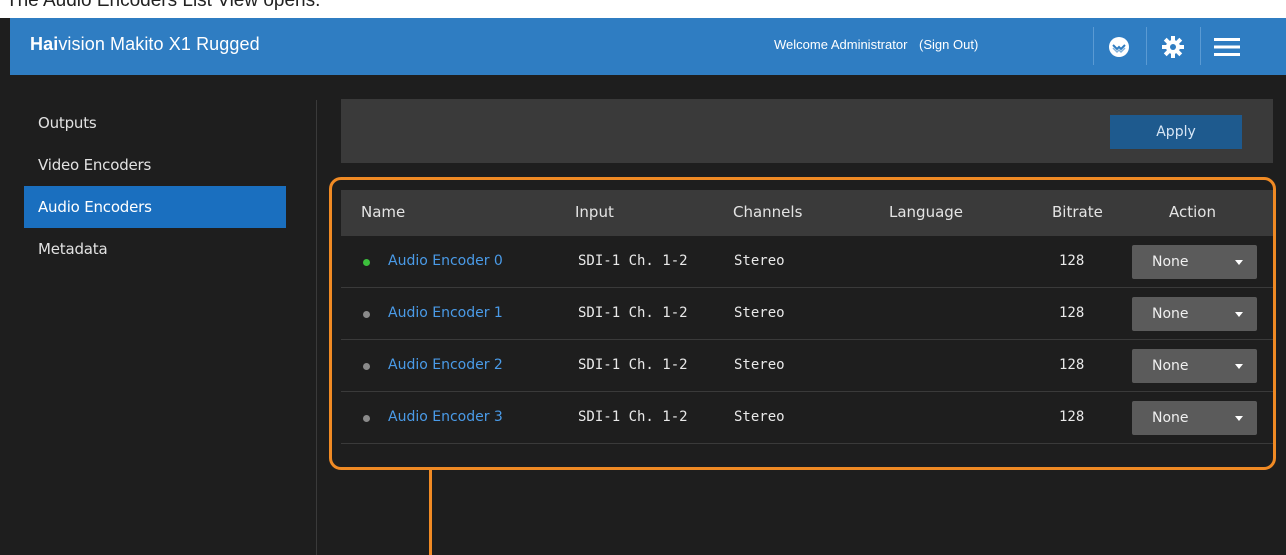 The height and width of the screenshot is (555, 1286). Describe the element at coordinates (95, 207) in the screenshot. I see `sidebar-item-label: Audio Encoders` at that location.